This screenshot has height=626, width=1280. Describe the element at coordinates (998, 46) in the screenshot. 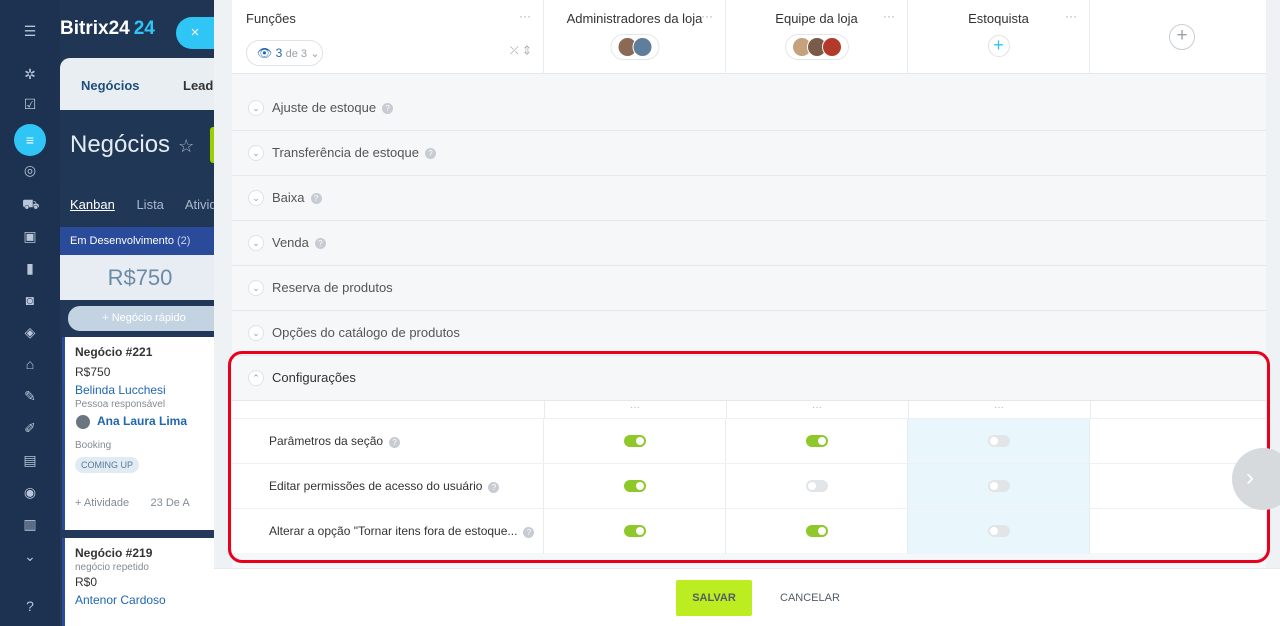

I see `add-member-icon: +` at that location.